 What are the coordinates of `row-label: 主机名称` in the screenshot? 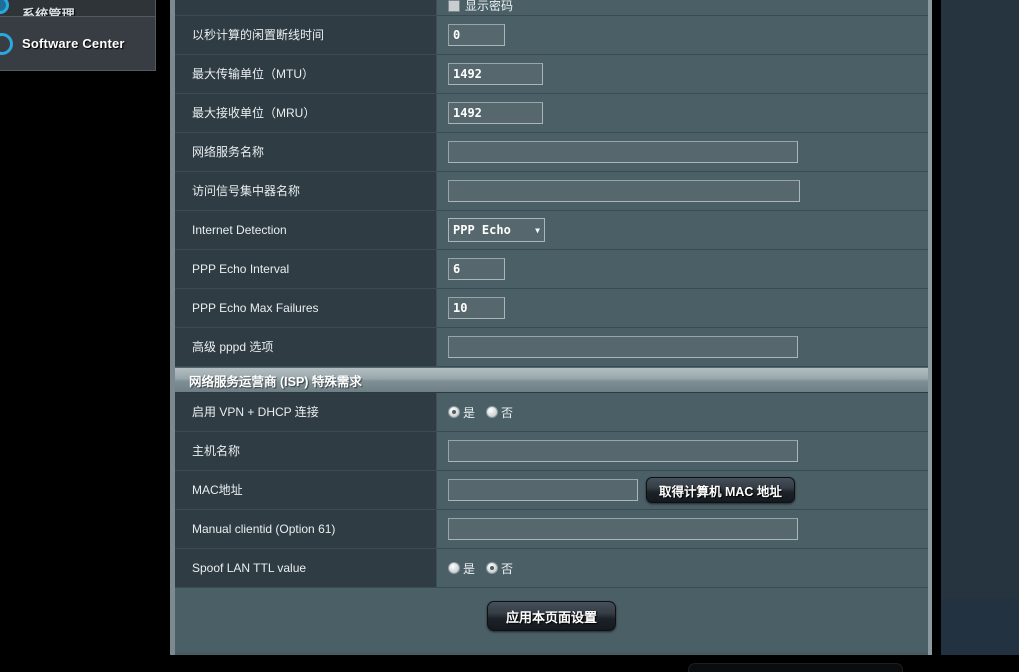 It's located at (306, 451).